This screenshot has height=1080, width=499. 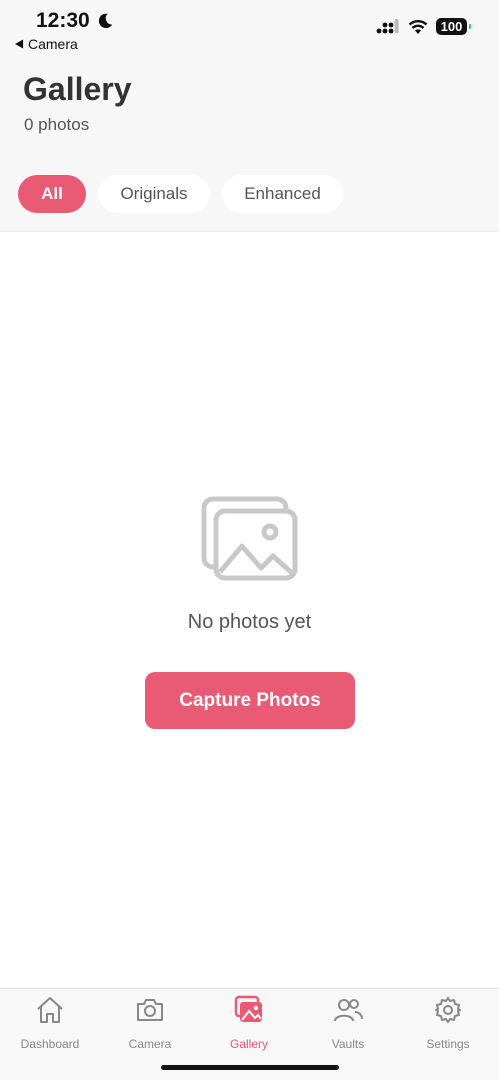 I want to click on tab-gallery: Gallery, so click(x=249, y=1023).